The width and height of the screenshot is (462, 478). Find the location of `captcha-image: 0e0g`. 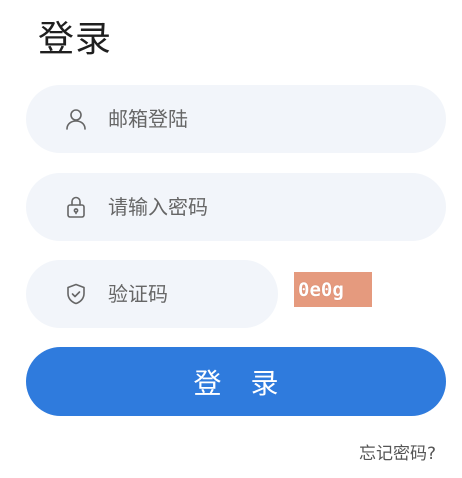

captcha-image: 0e0g is located at coordinates (333, 289).